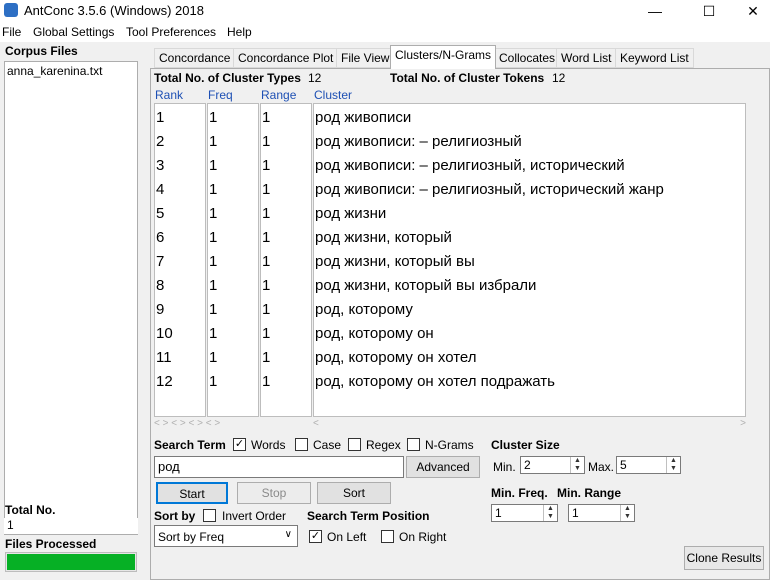  Describe the element at coordinates (160, 117) in the screenshot. I see `rank-cell: 1` at that location.